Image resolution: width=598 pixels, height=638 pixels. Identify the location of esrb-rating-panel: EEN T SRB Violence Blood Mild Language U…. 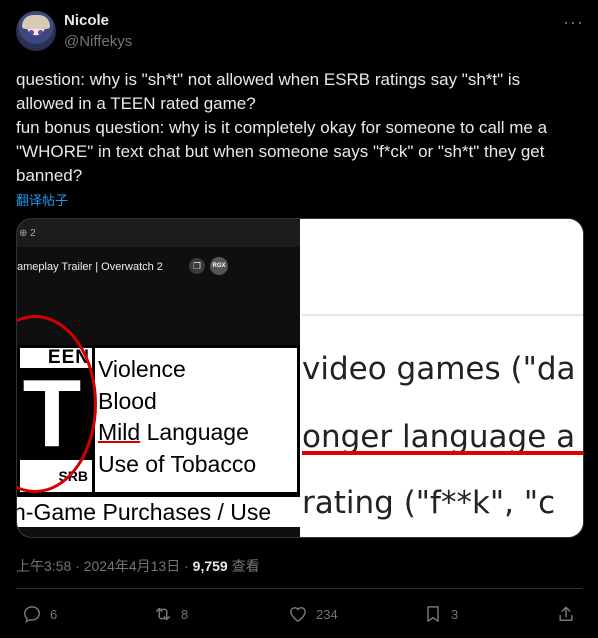
(158, 420).